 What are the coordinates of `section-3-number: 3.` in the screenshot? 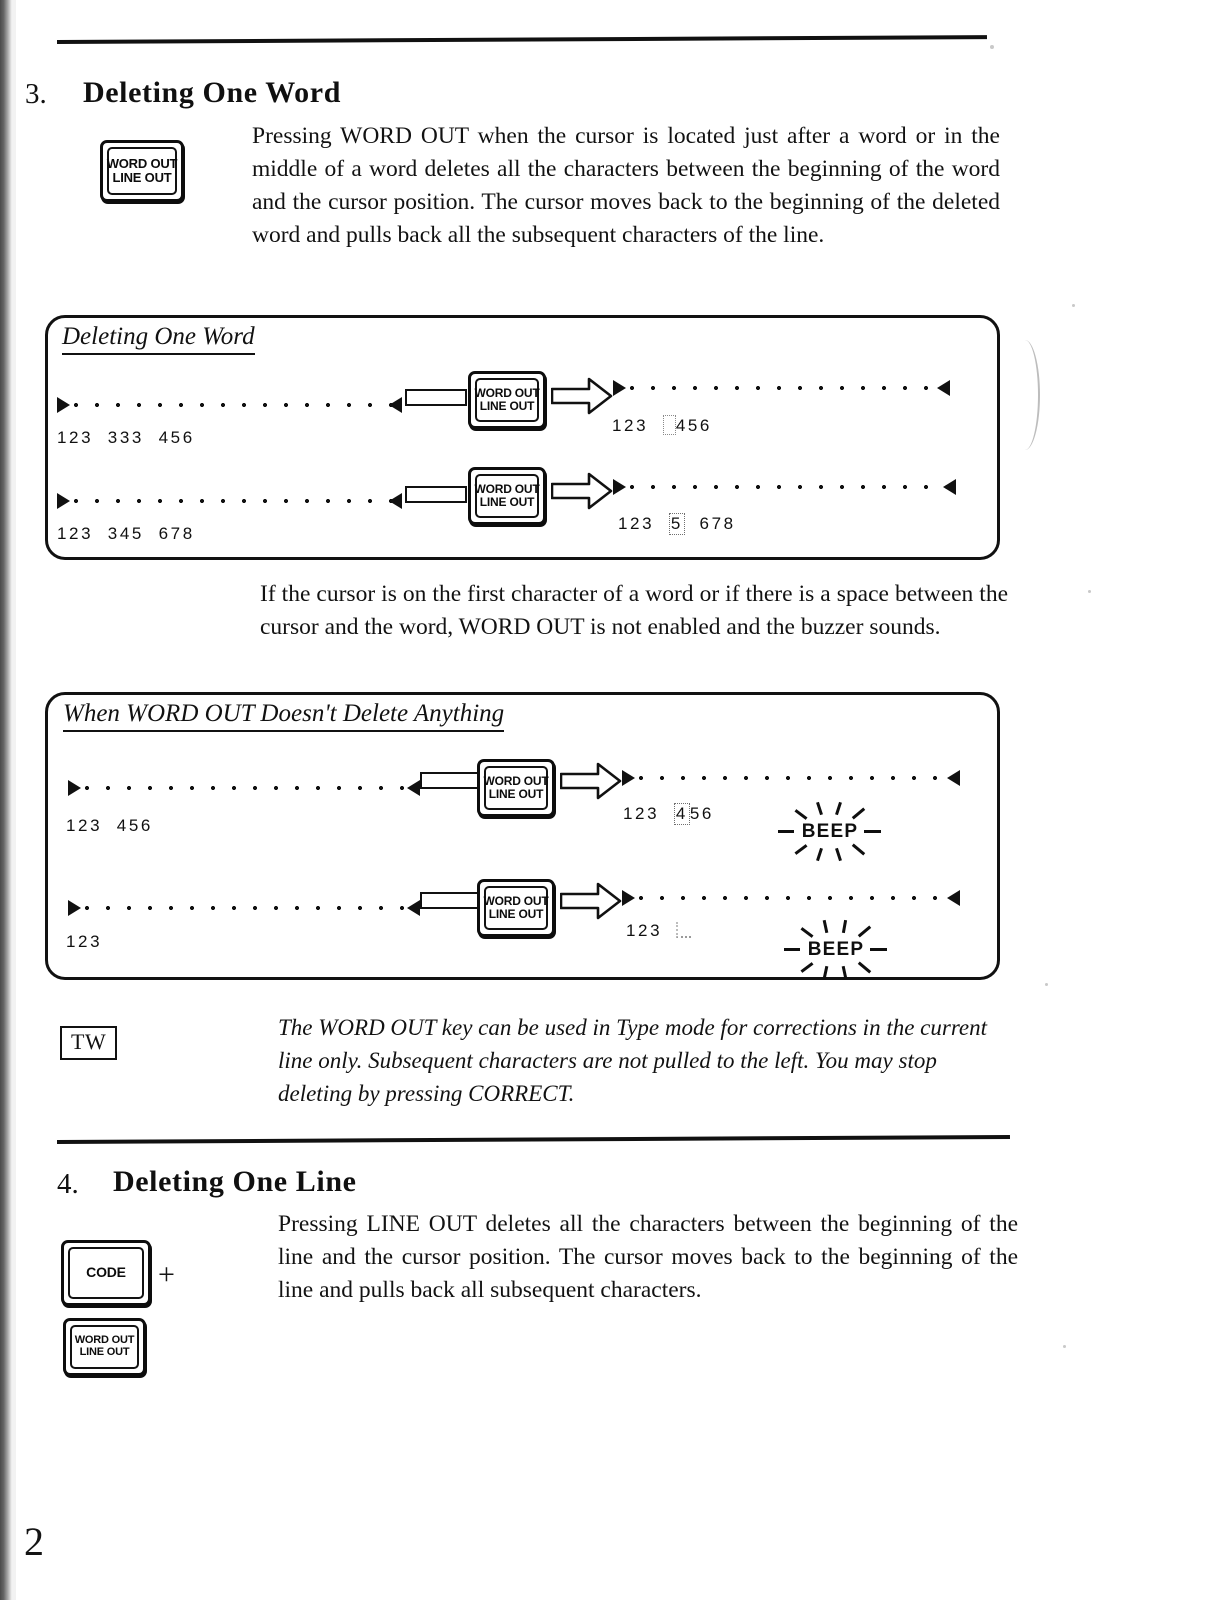 It's located at (36, 94).